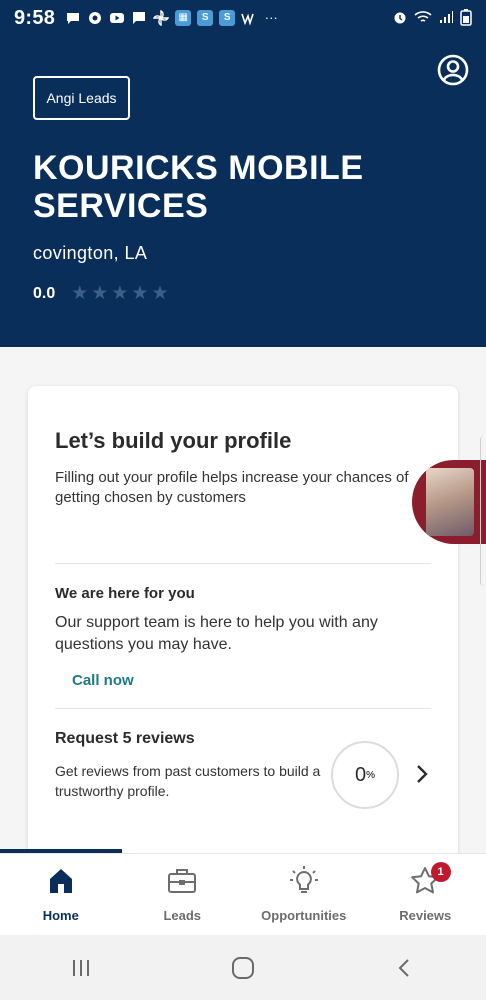 Image resolution: width=486 pixels, height=1000 pixels. I want to click on notification-icons: ▦ S S ···, so click(172, 18).